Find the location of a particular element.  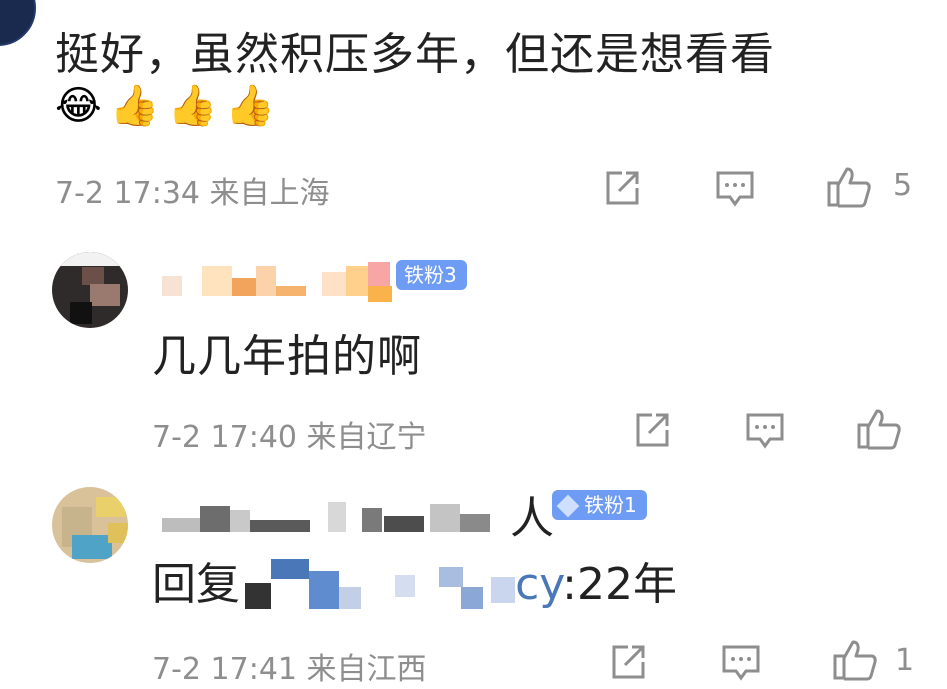

like-count: 5 is located at coordinates (903, 185).